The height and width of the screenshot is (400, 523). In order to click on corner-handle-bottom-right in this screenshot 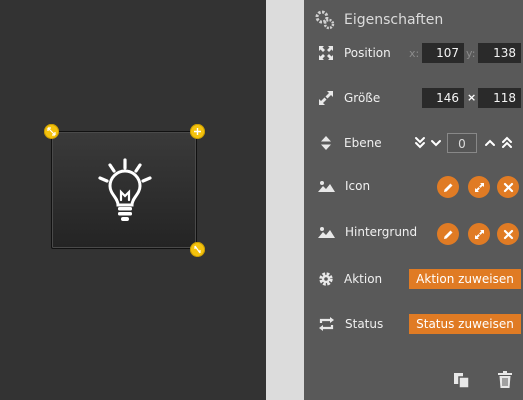, I will do `click(197, 249)`.